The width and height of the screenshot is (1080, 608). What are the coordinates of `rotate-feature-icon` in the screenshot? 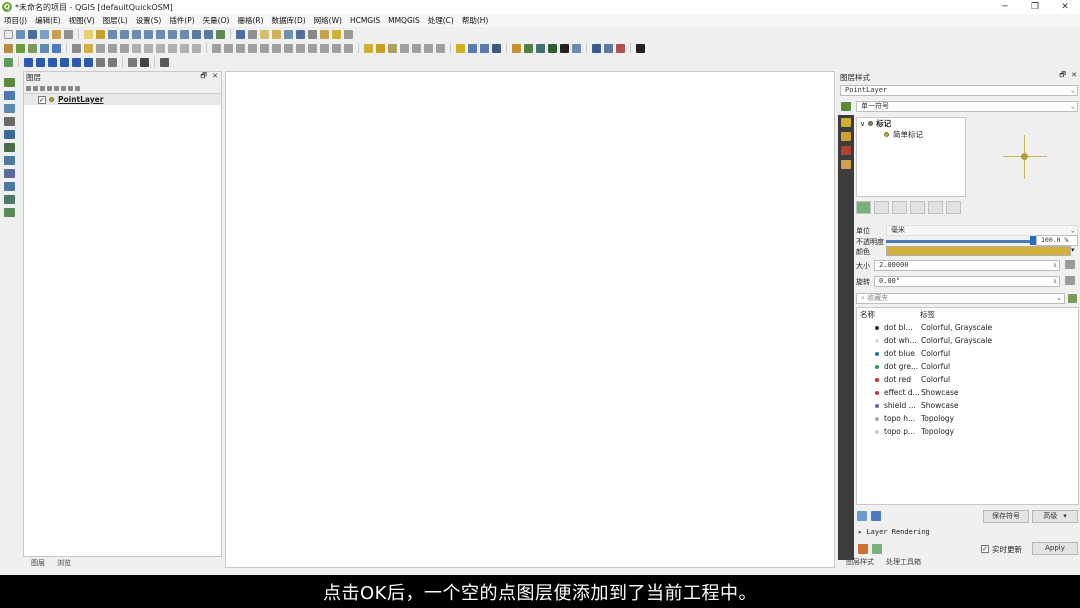 It's located at (240, 48).